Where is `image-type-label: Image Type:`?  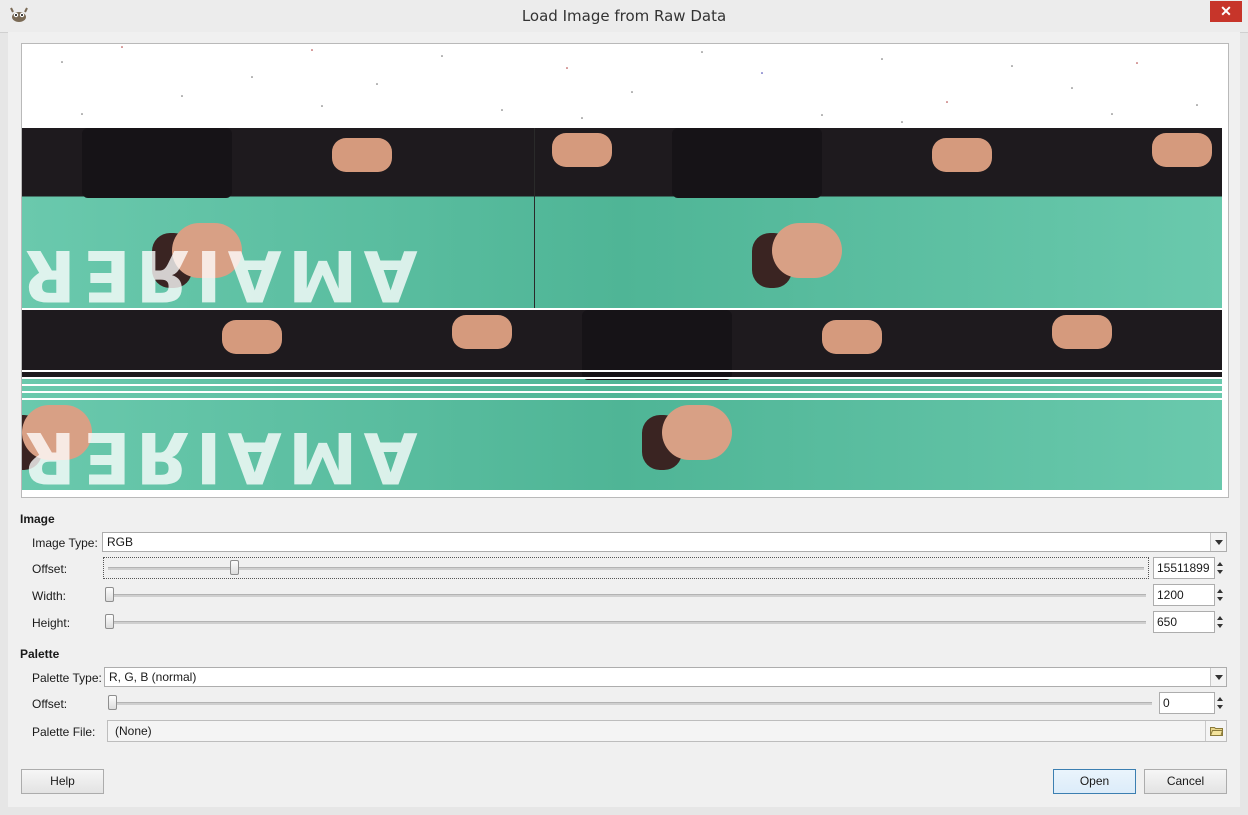
image-type-label: Image Type: is located at coordinates (65, 543).